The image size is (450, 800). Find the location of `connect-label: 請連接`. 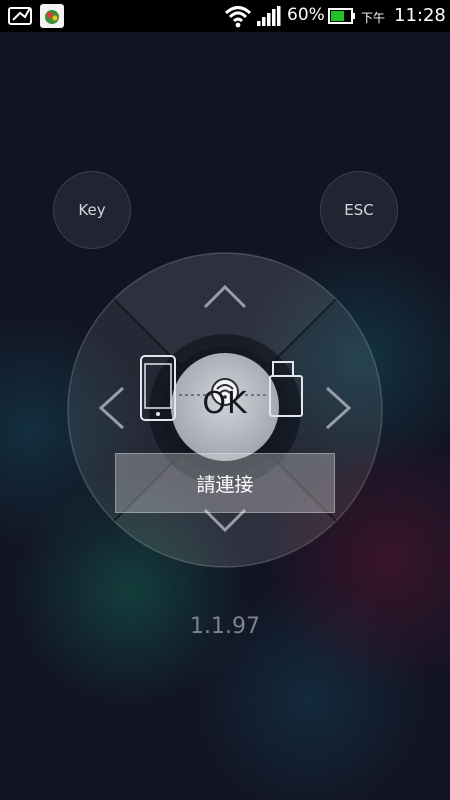

connect-label: 請連接 is located at coordinates (225, 484).